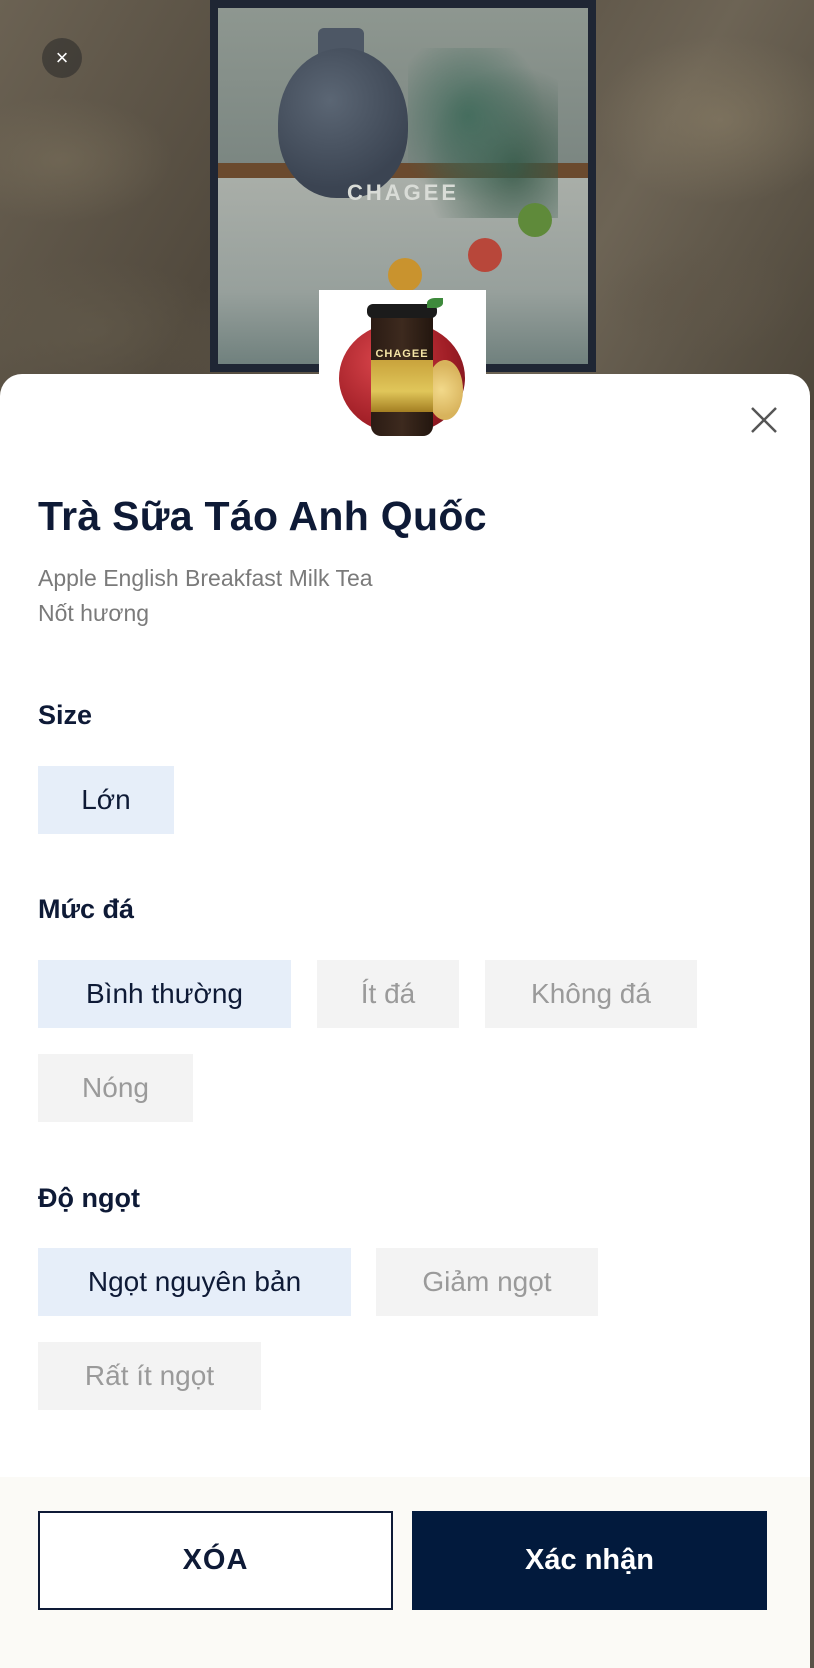 This screenshot has height=1668, width=814. Describe the element at coordinates (86, 909) in the screenshot. I see `ice-label: Mức đá` at that location.